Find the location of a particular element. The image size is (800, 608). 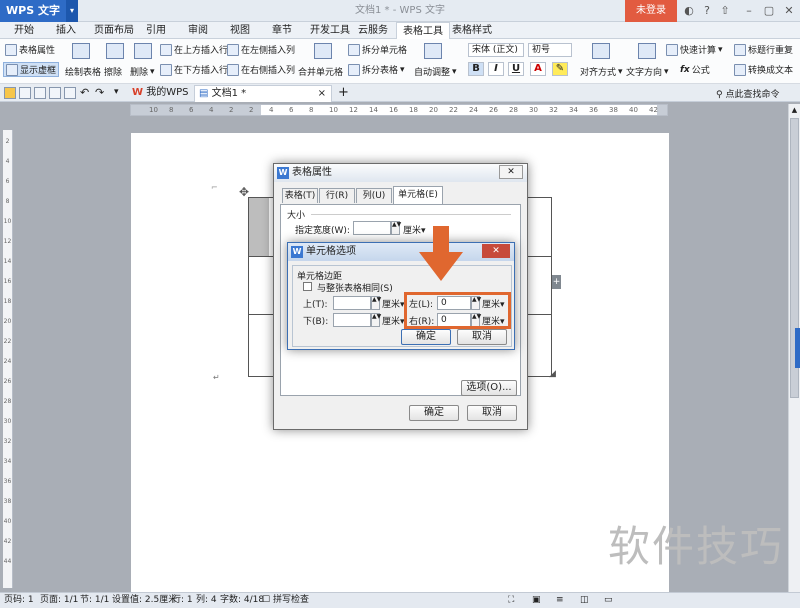

italic-button: I is located at coordinates (496, 69).